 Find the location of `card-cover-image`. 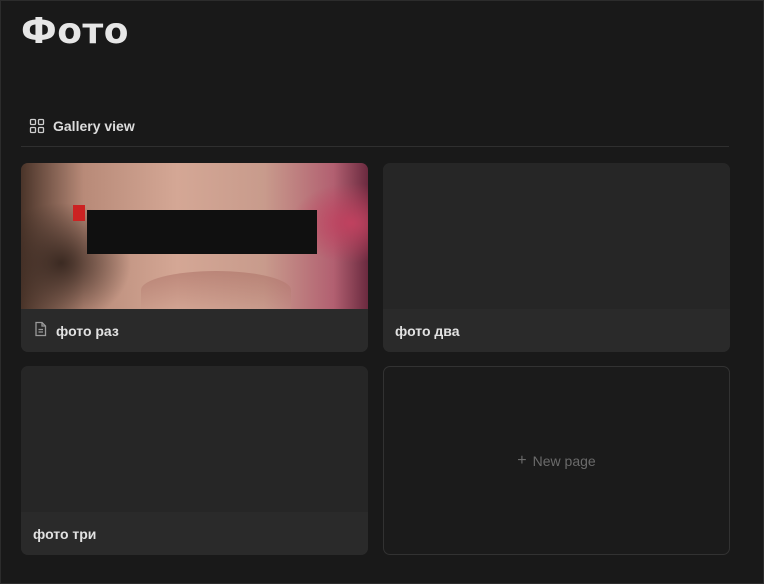

card-cover-image is located at coordinates (194, 236).